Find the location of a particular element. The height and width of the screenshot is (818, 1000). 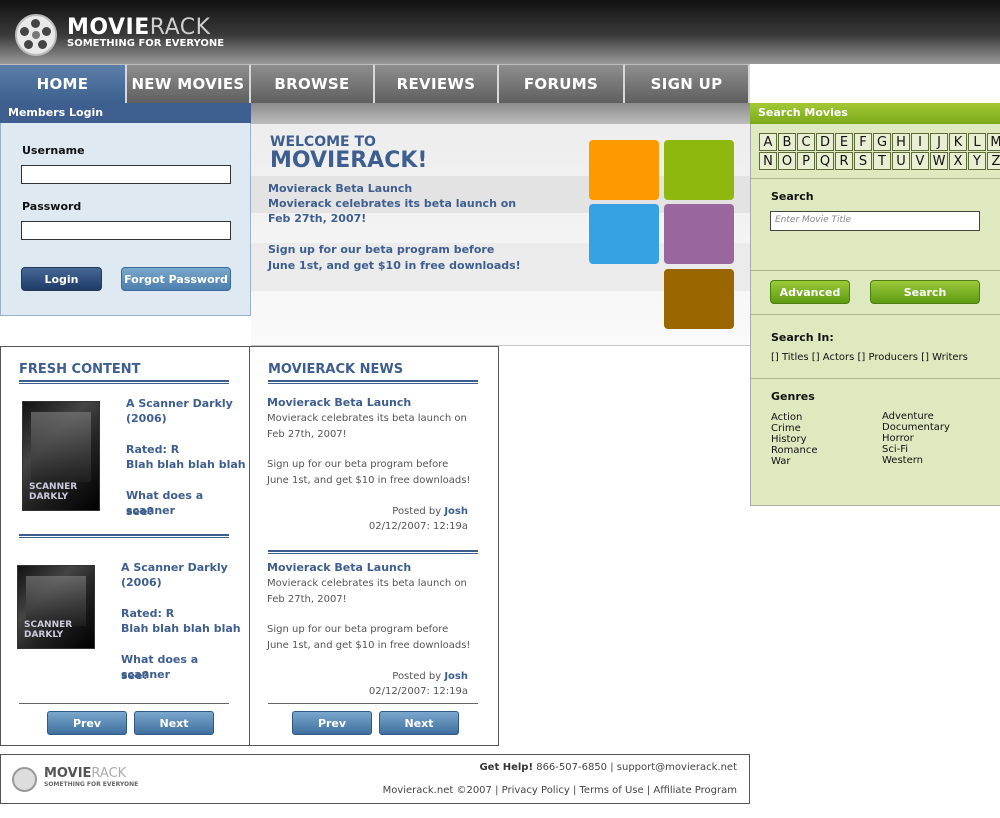

nav-new-movies: NEW MOVIES is located at coordinates (189, 83).